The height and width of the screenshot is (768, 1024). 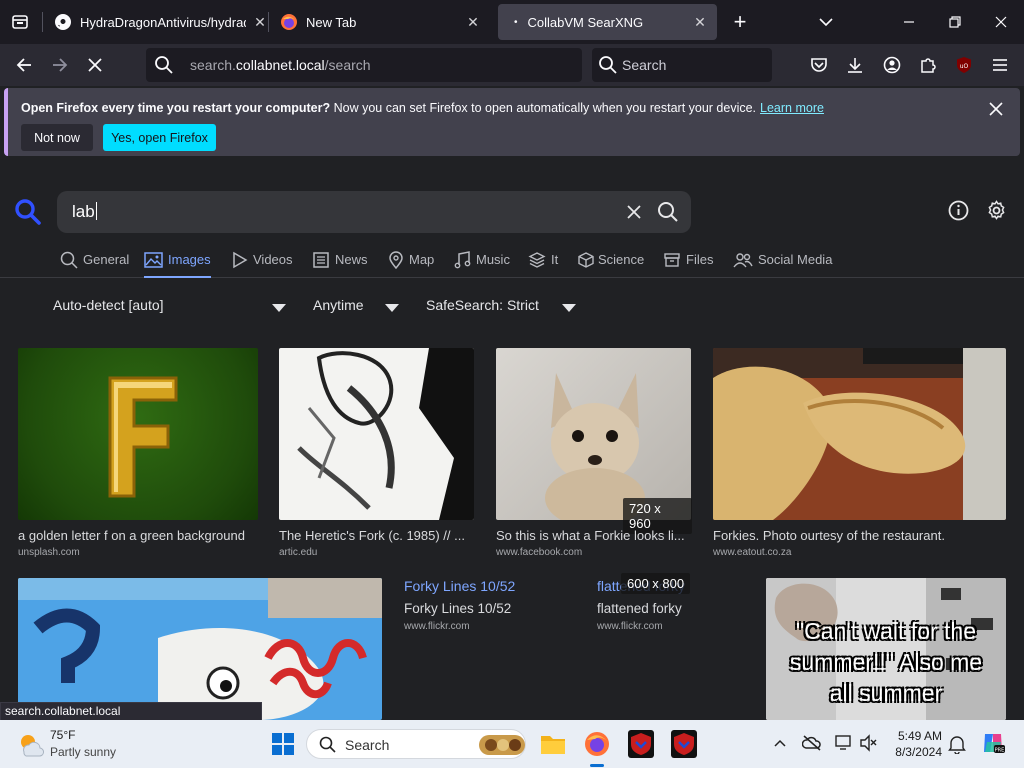 I want to click on file-explorer-icon, so click(x=553, y=744).